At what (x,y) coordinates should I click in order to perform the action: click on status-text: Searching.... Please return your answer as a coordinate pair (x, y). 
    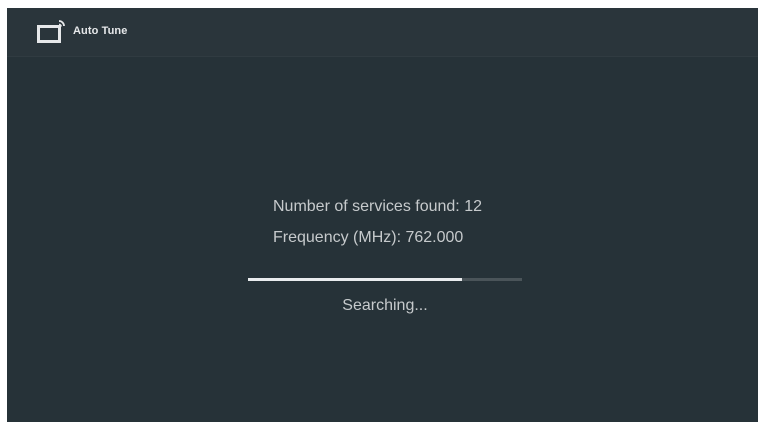
    Looking at the image, I should click on (385, 305).